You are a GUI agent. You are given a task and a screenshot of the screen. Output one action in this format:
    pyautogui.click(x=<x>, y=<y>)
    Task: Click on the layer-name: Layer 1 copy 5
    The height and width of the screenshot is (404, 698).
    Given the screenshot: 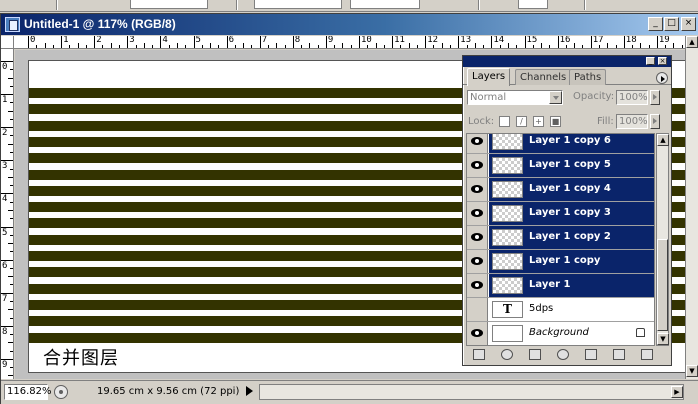 What is the action you would take?
    pyautogui.click(x=570, y=164)
    